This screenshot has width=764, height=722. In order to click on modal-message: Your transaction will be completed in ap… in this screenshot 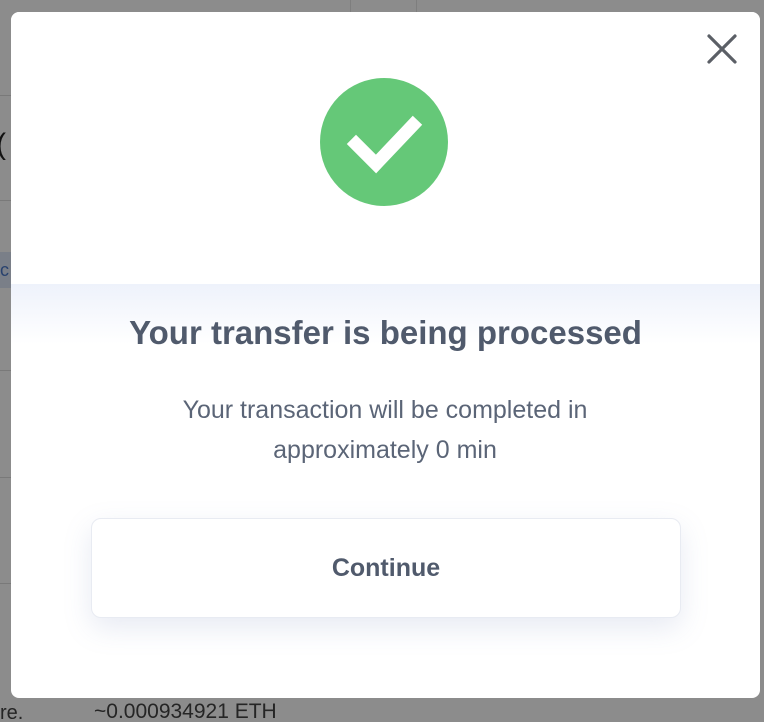, I will do `click(385, 430)`.